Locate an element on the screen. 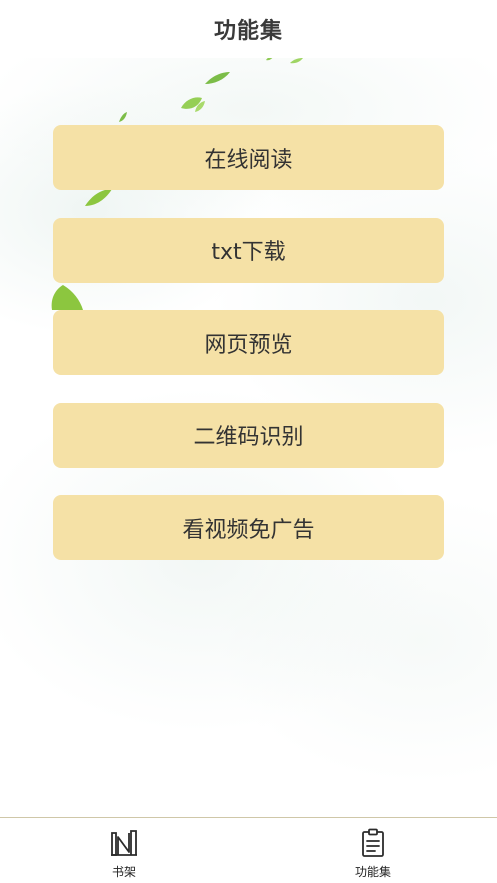 This screenshot has height=883, width=497. qr-code-scan-label: 二维码识别 is located at coordinates (248, 437).